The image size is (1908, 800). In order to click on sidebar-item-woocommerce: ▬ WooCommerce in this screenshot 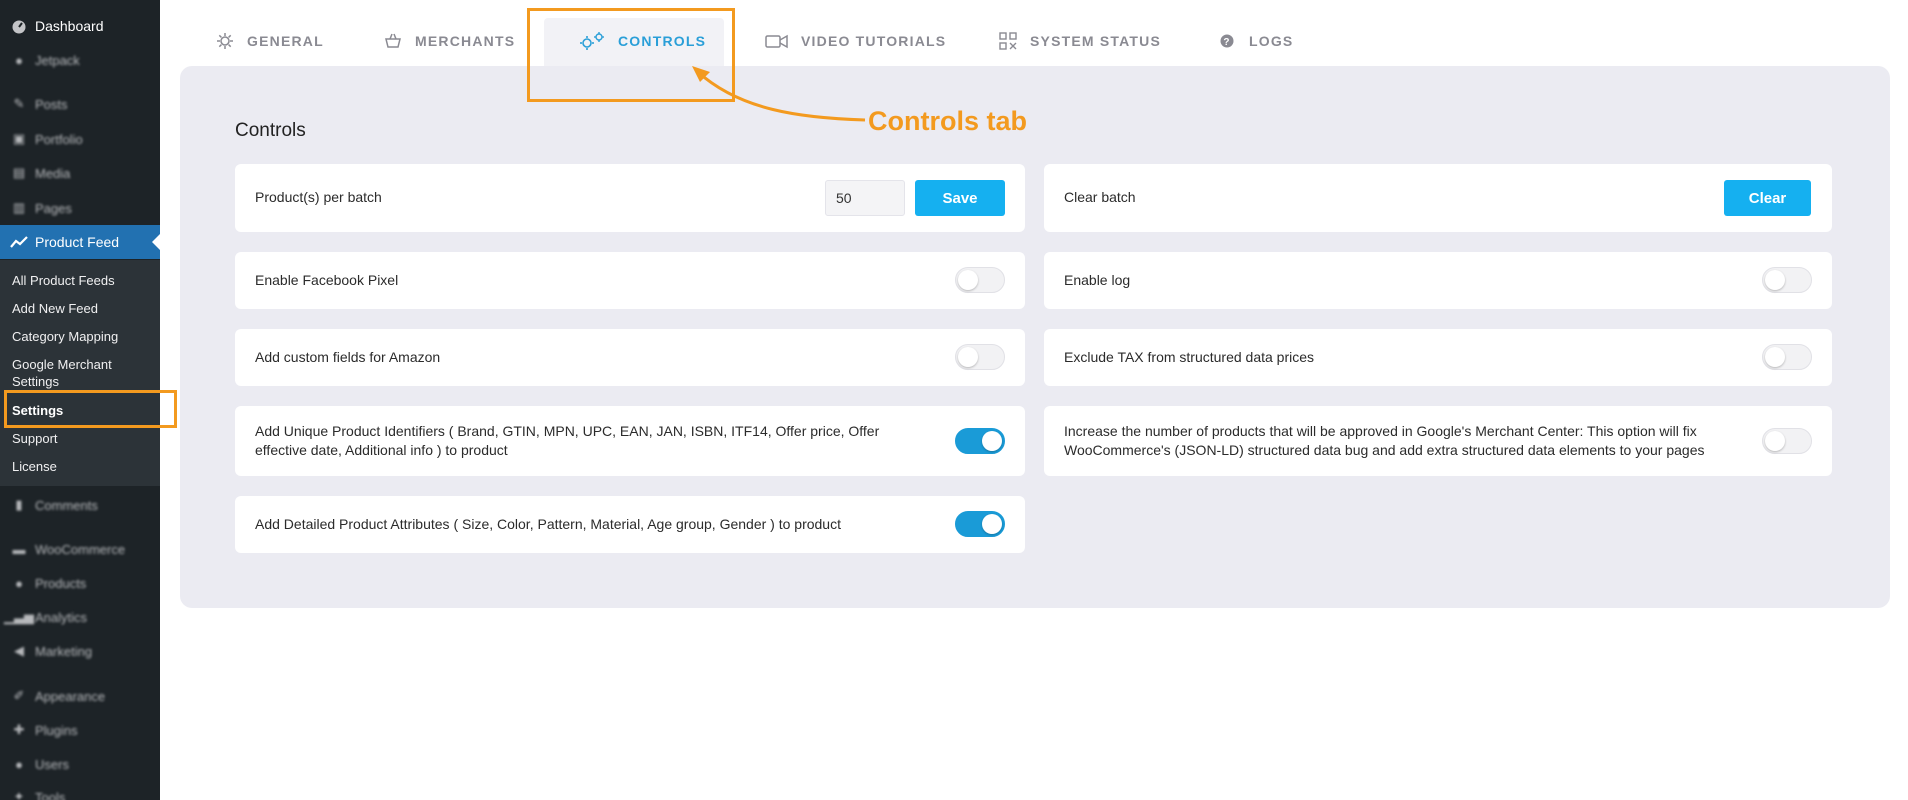, I will do `click(80, 549)`.